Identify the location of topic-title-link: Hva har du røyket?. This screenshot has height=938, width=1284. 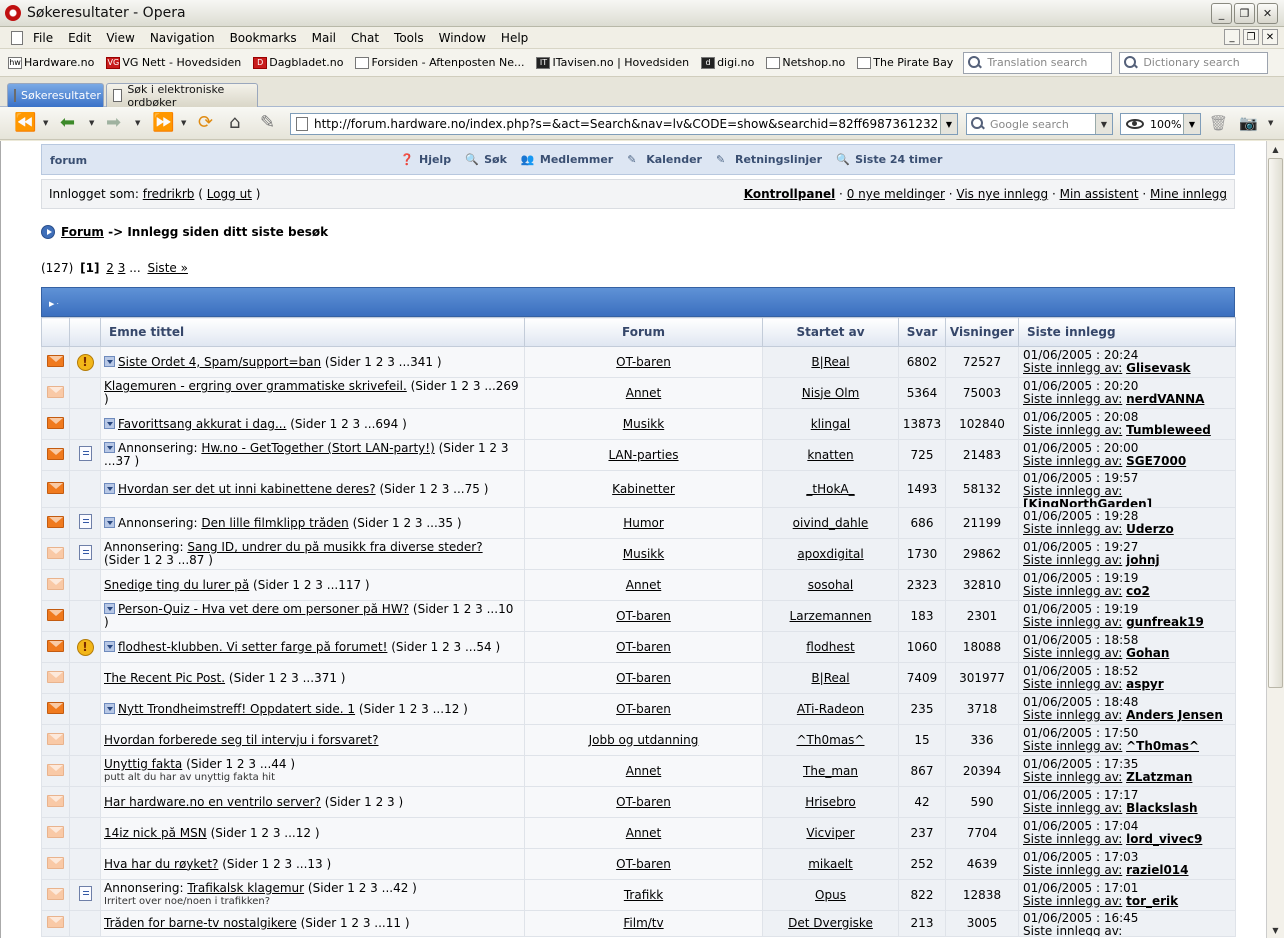
(161, 864).